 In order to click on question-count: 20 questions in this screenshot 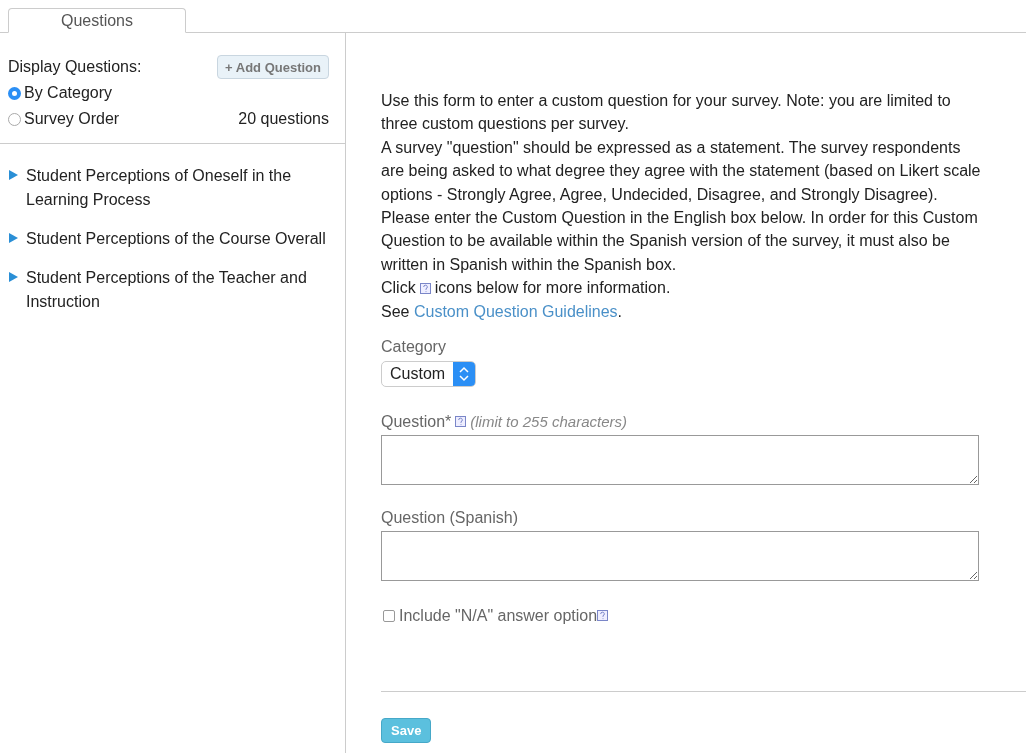, I will do `click(283, 119)`.